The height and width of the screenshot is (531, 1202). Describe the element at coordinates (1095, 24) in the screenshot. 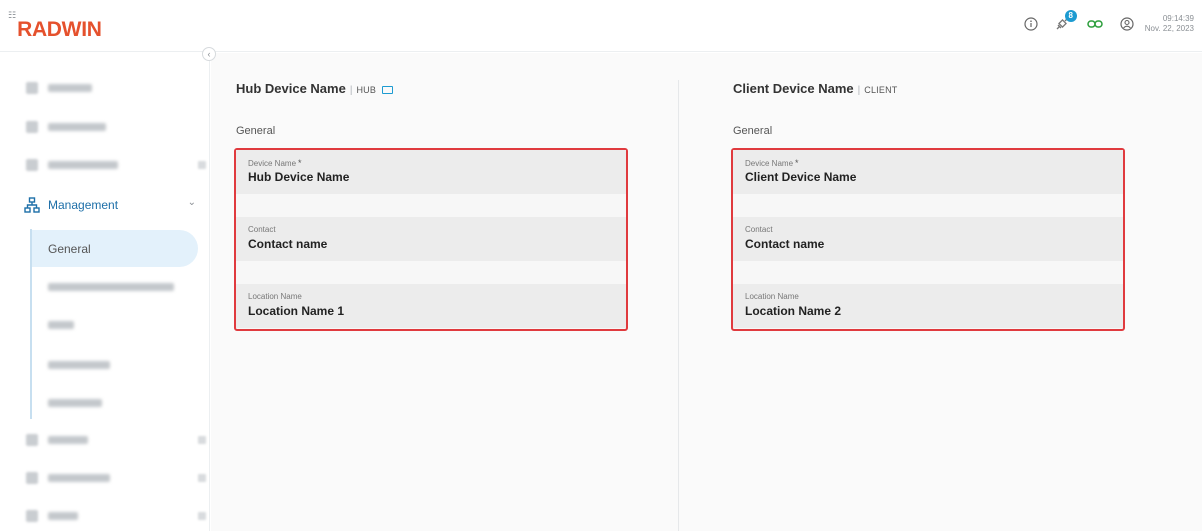

I see `link-icon` at that location.